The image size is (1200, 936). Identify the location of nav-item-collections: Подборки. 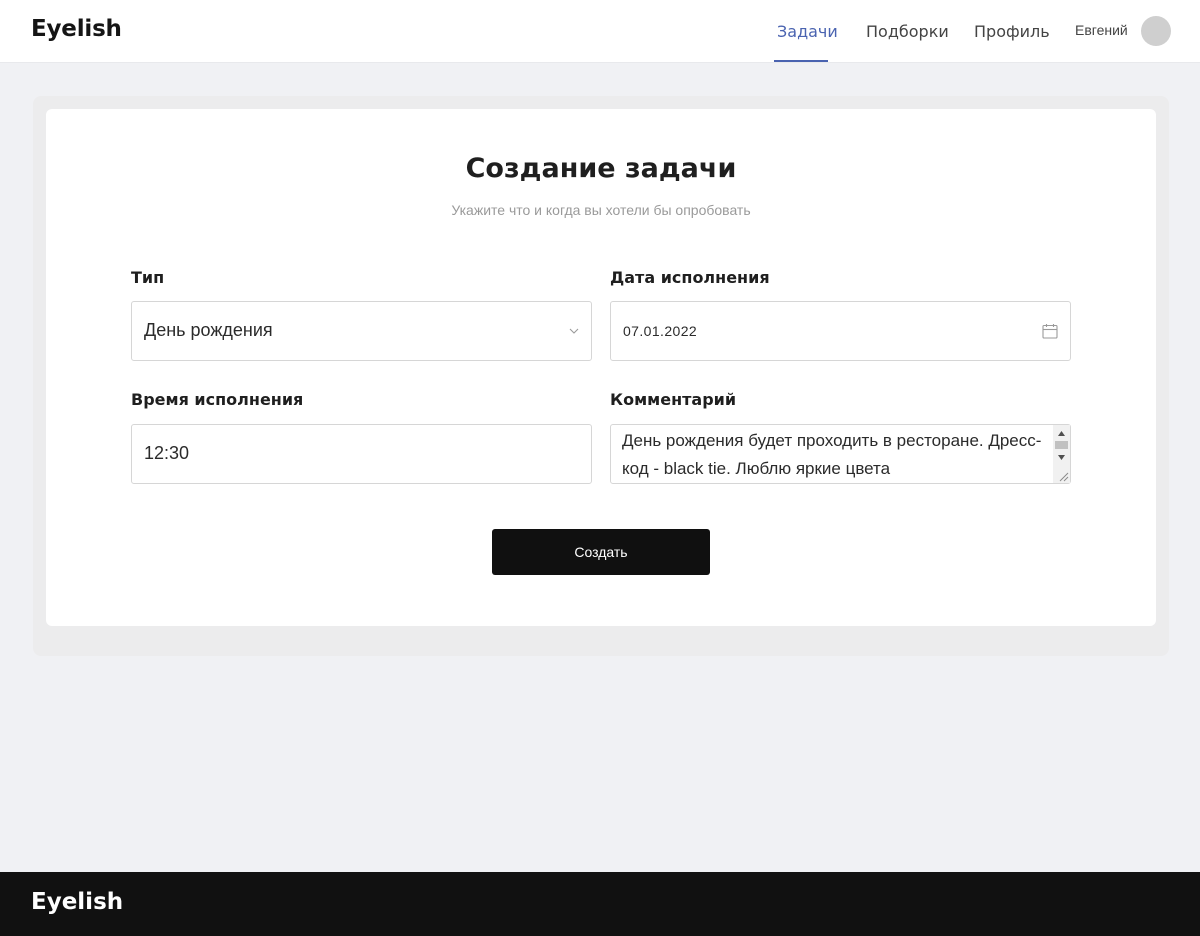
(907, 31).